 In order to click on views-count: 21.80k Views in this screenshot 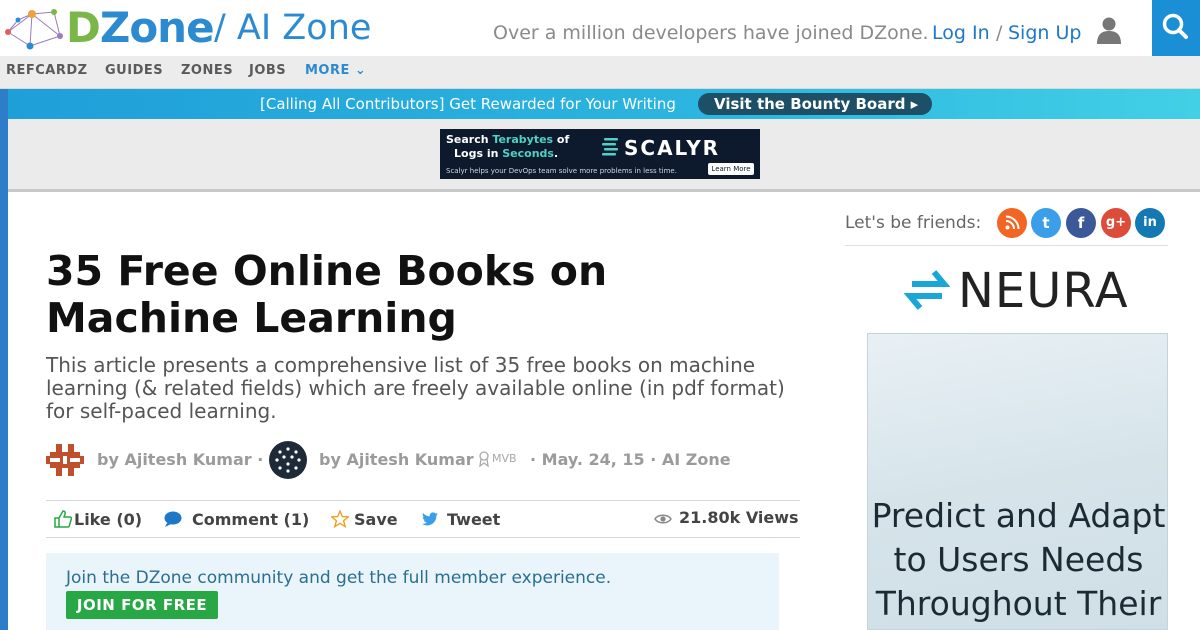, I will do `click(739, 517)`.